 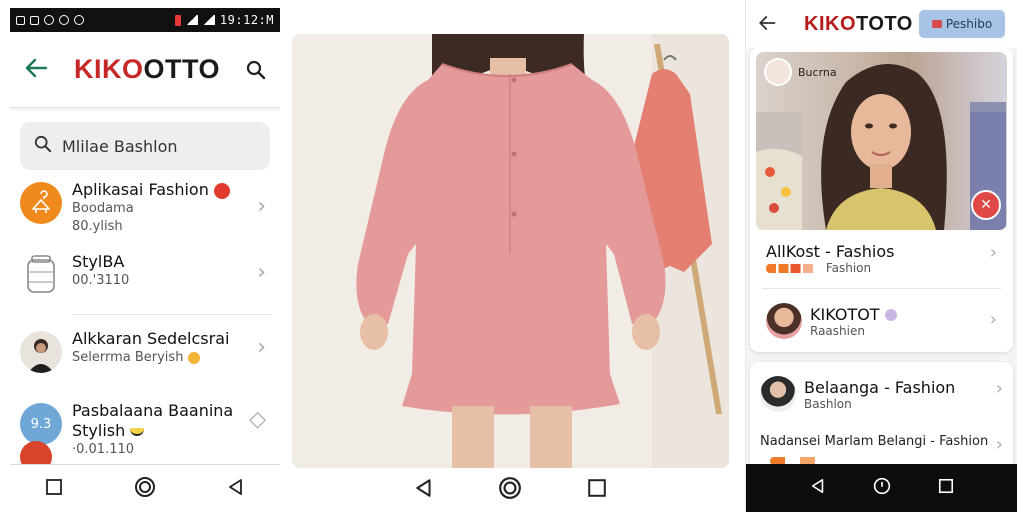 What do you see at coordinates (890, 315) in the screenshot?
I see `verified-icon` at bounding box center [890, 315].